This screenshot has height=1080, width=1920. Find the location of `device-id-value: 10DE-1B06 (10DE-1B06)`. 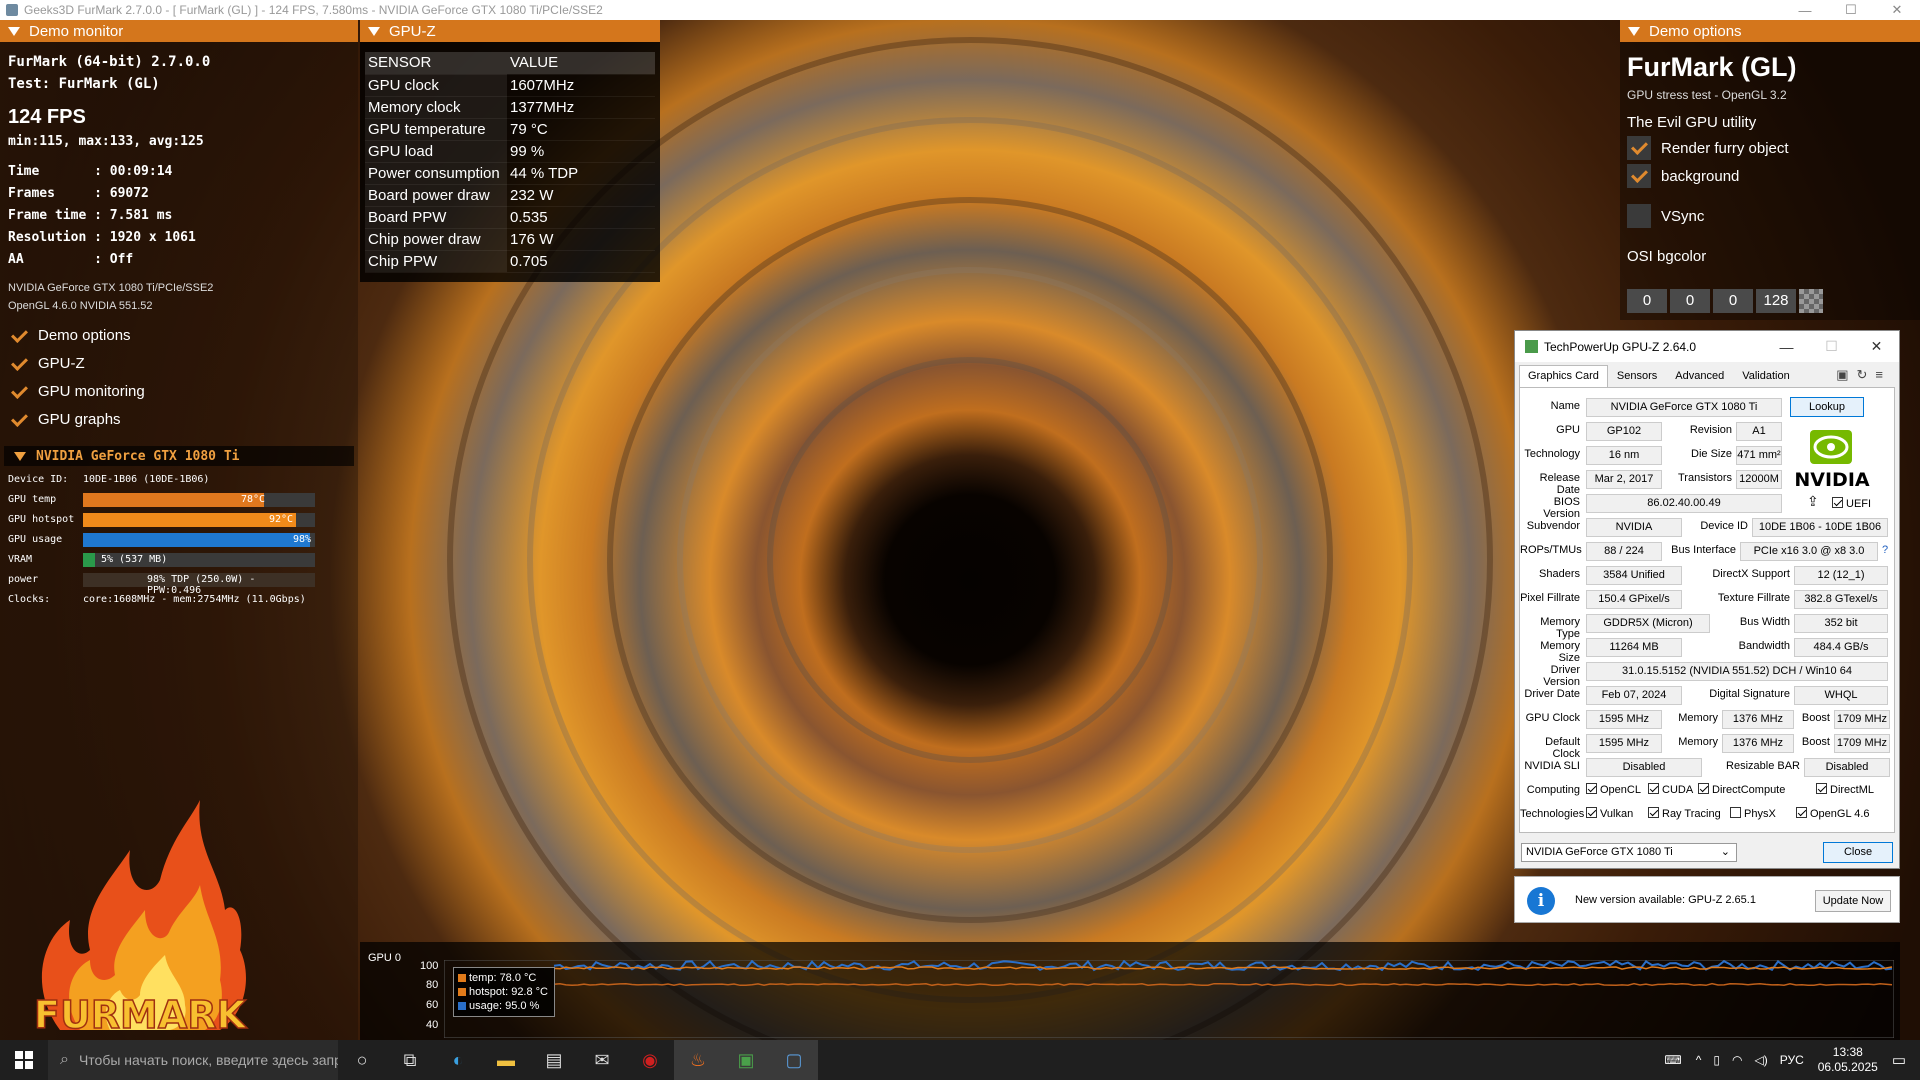

device-id-value: 10DE-1B06 (10DE-1B06) is located at coordinates (146, 479).